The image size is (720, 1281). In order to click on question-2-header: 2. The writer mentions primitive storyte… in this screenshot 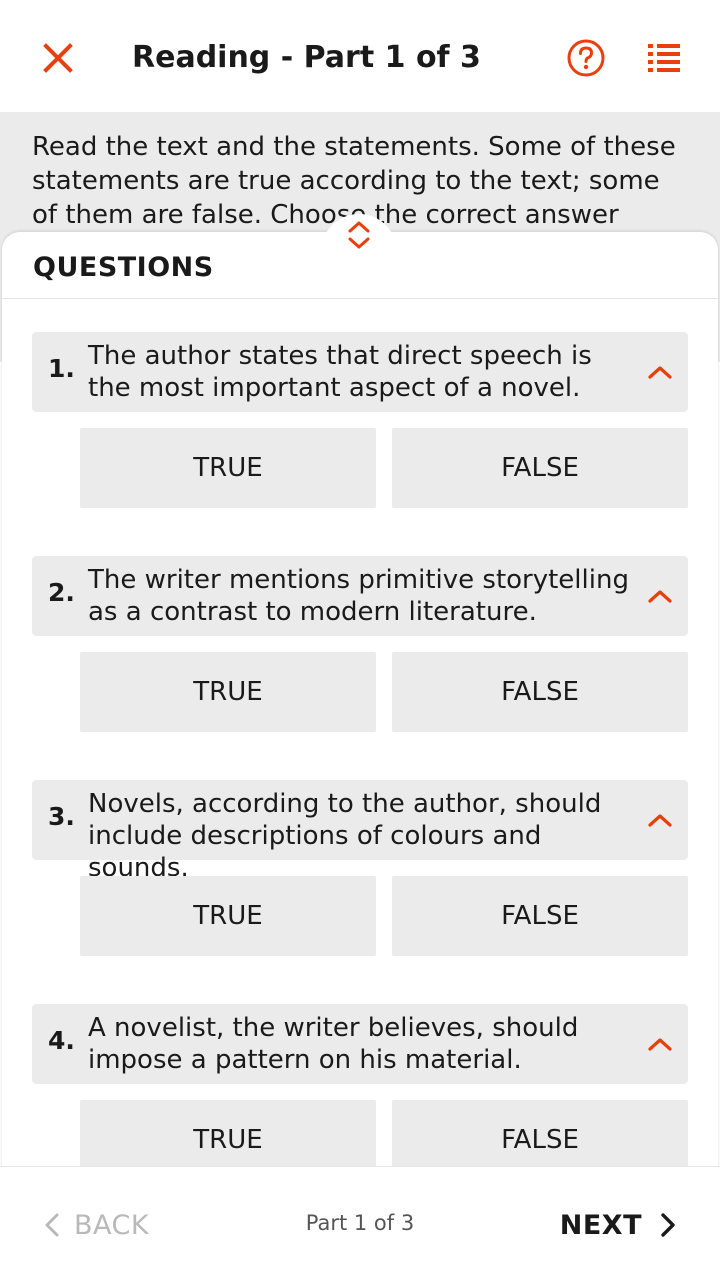, I will do `click(360, 596)`.